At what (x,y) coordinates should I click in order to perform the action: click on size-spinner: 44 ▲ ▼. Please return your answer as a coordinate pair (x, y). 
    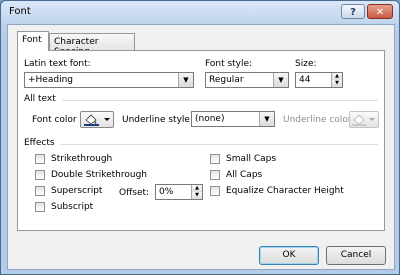
    Looking at the image, I should click on (319, 80).